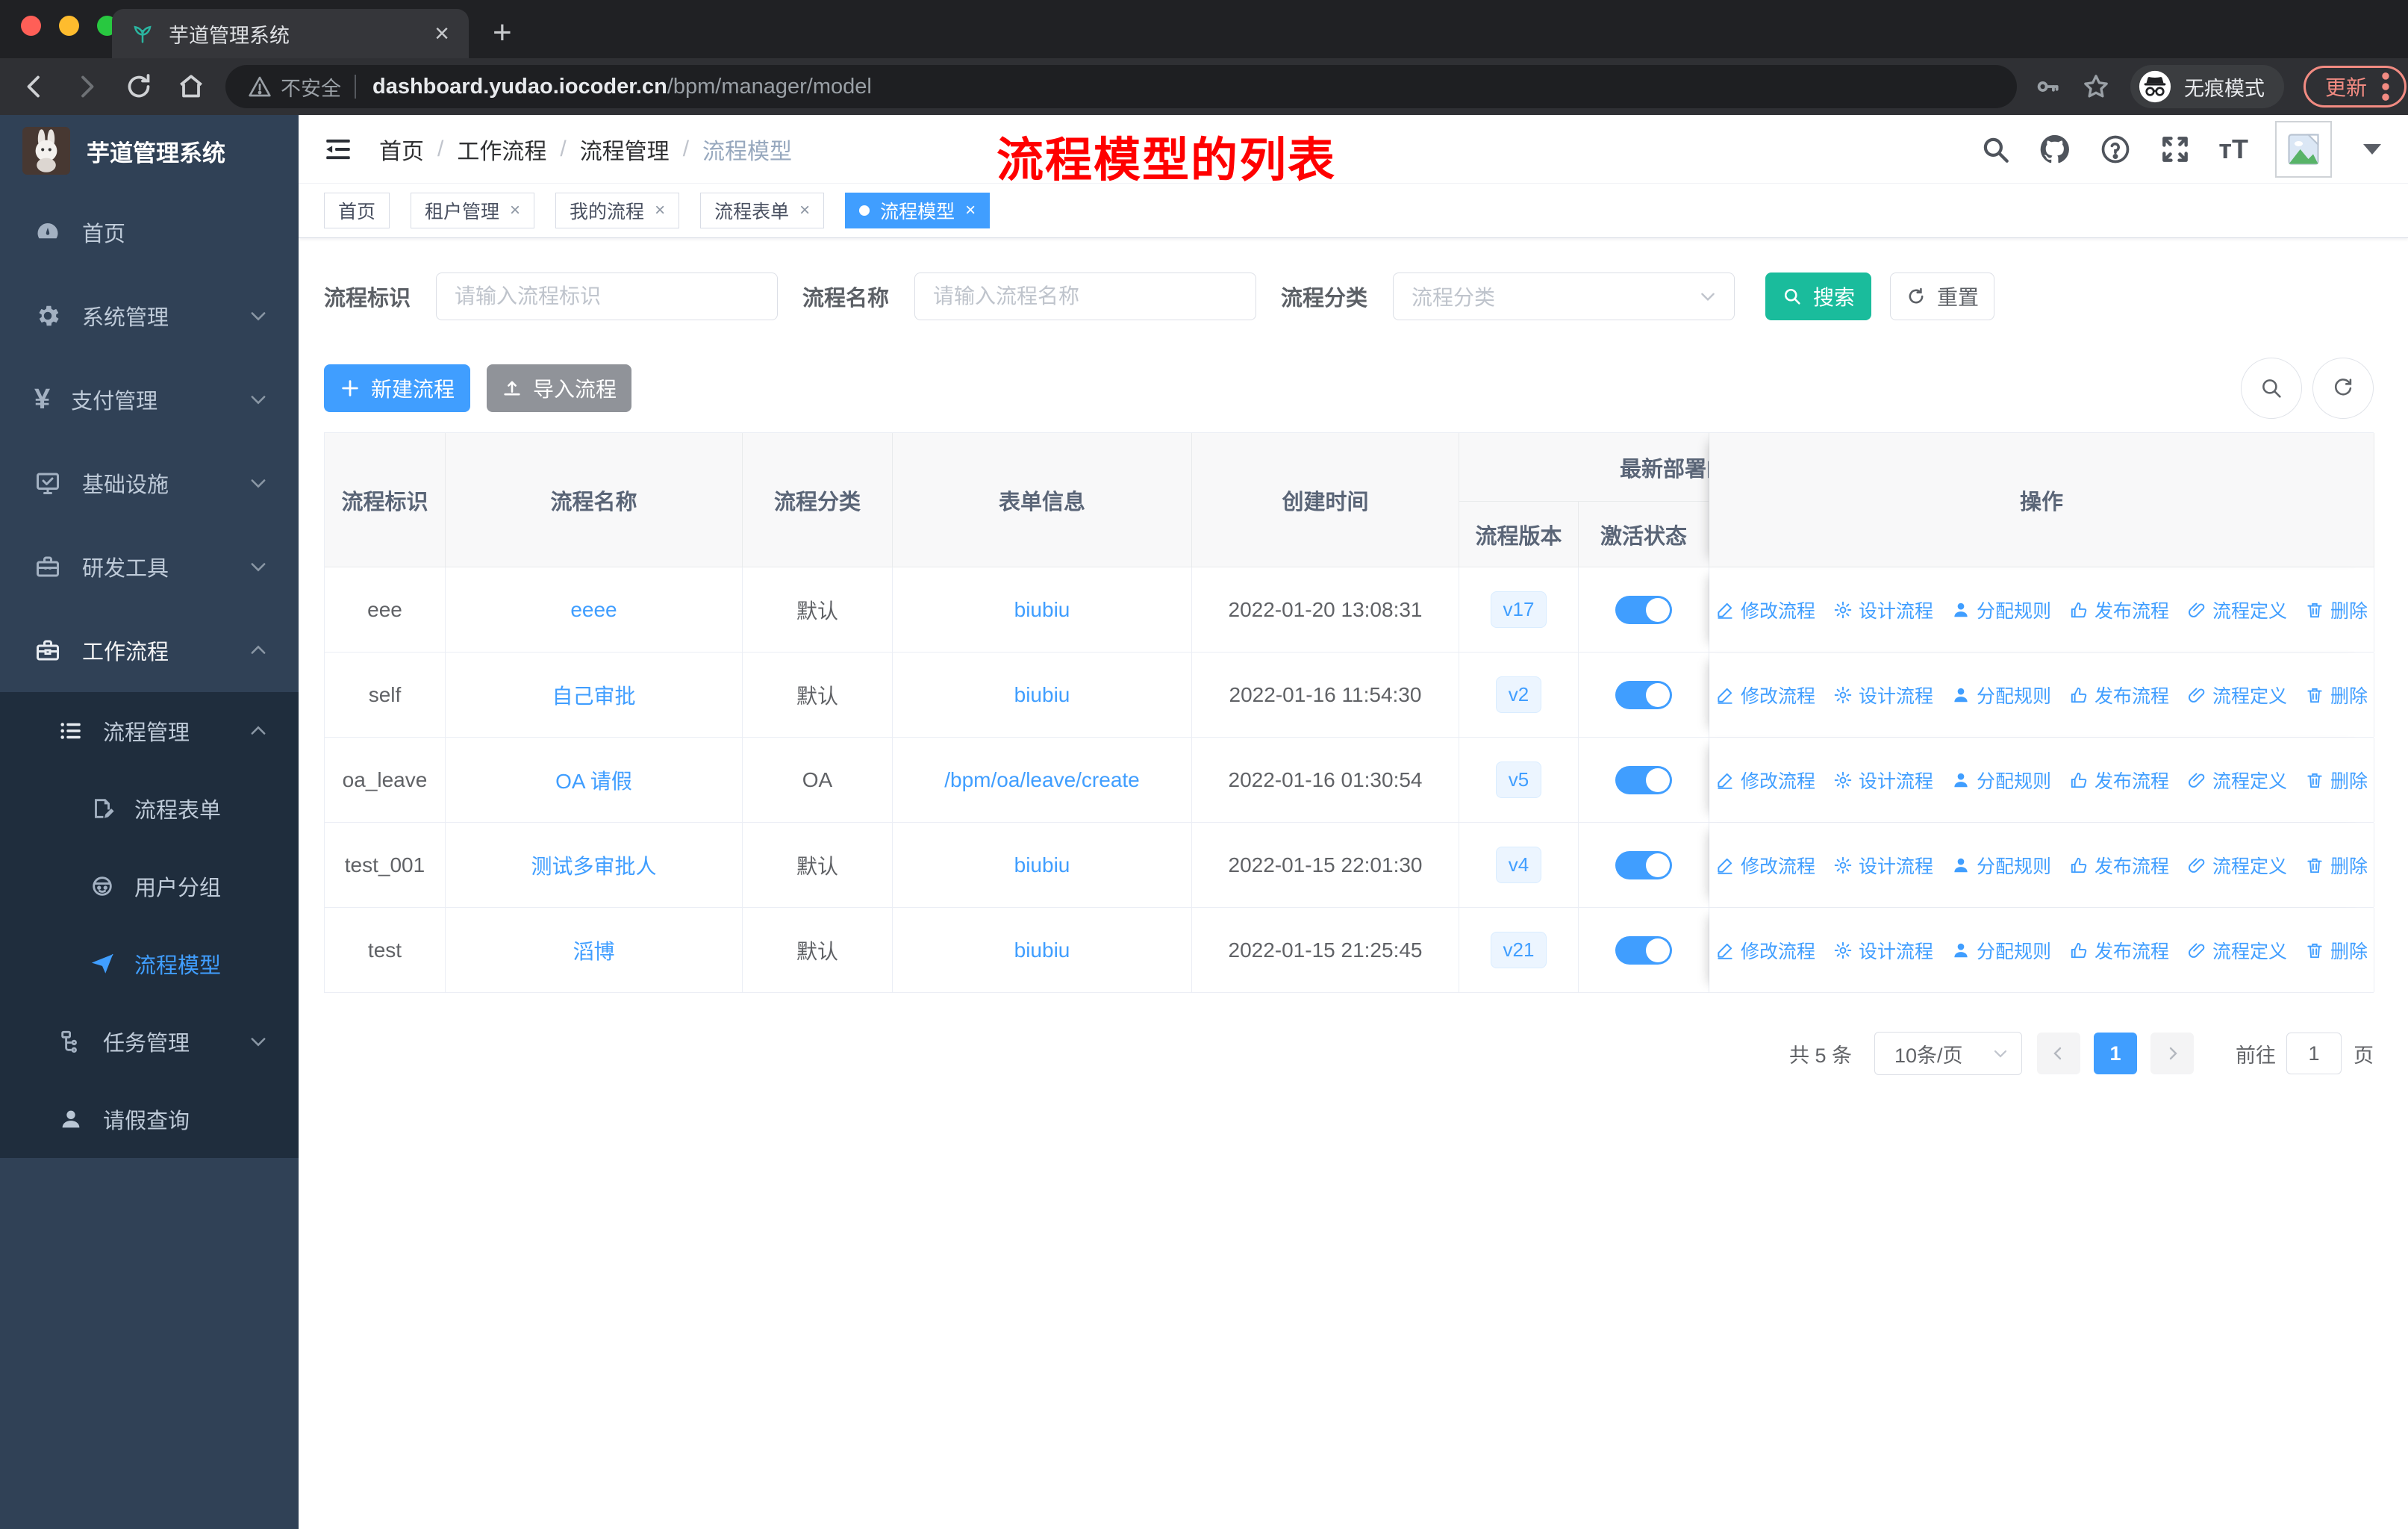 The image size is (2408, 1529). What do you see at coordinates (501, 149) in the screenshot?
I see `breadcrumb-workflow: 工作流程` at bounding box center [501, 149].